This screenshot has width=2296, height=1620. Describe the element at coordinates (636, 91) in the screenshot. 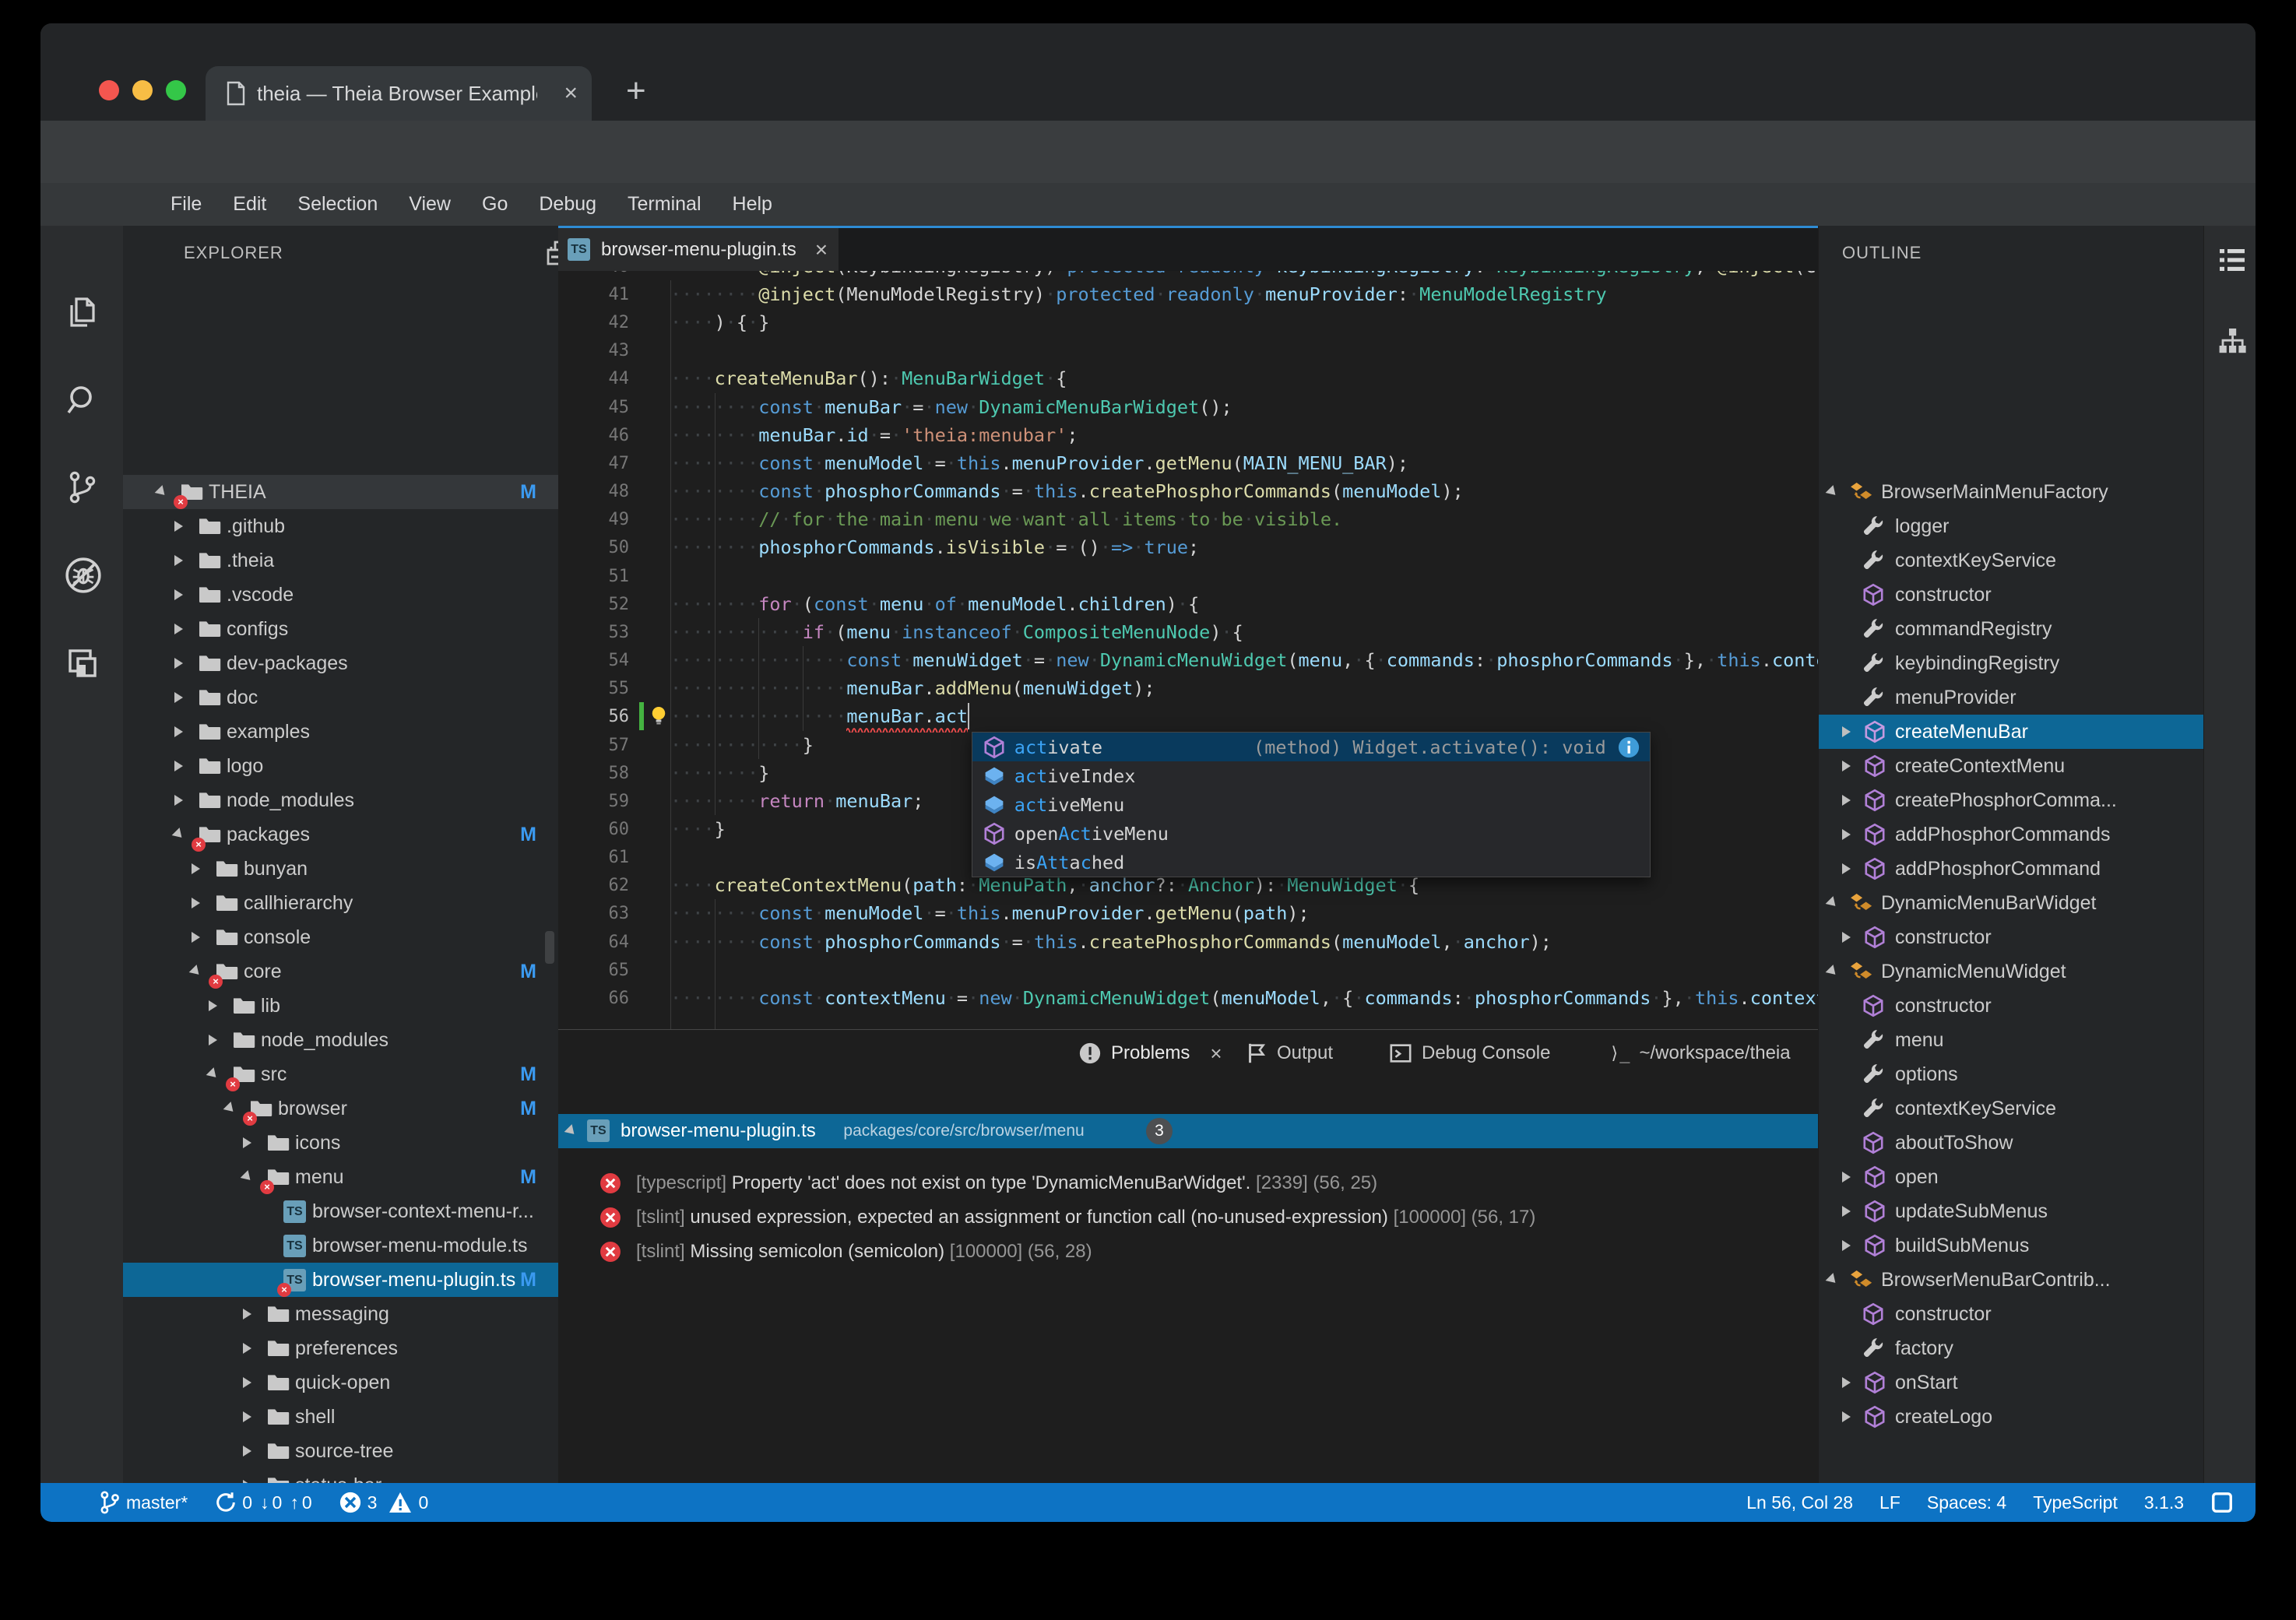

I see `new-tab-button: +` at that location.